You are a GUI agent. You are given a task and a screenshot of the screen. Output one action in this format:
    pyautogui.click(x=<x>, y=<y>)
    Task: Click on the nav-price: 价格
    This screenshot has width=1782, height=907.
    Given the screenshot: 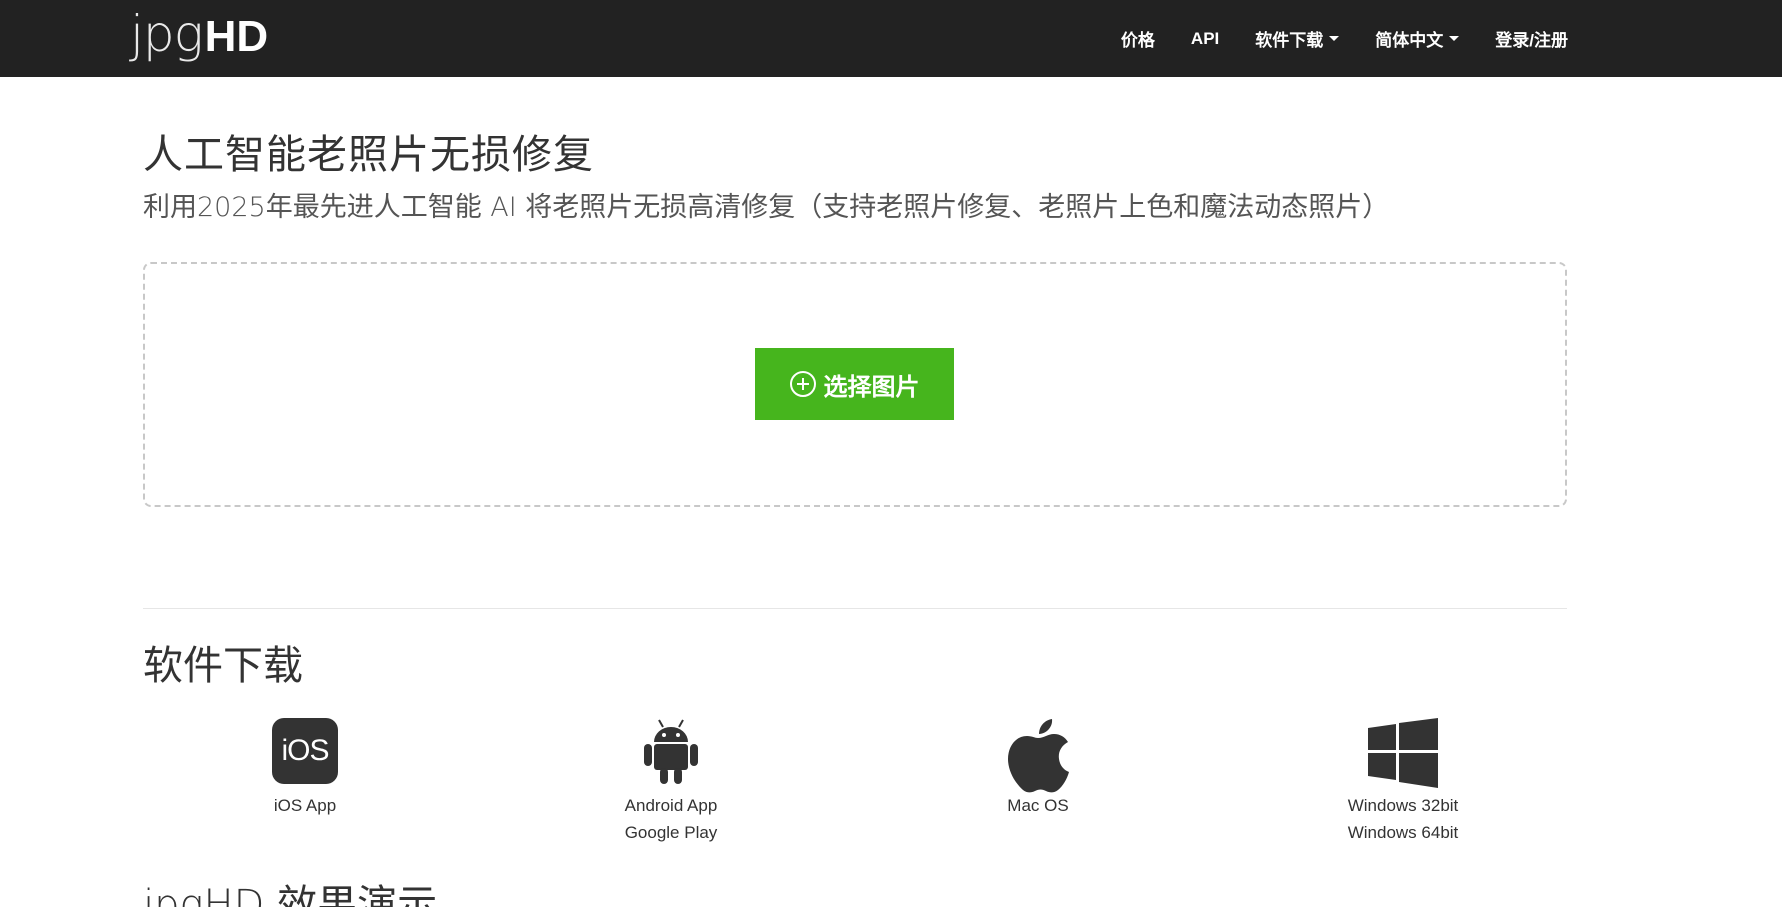 What is the action you would take?
    pyautogui.click(x=1138, y=38)
    